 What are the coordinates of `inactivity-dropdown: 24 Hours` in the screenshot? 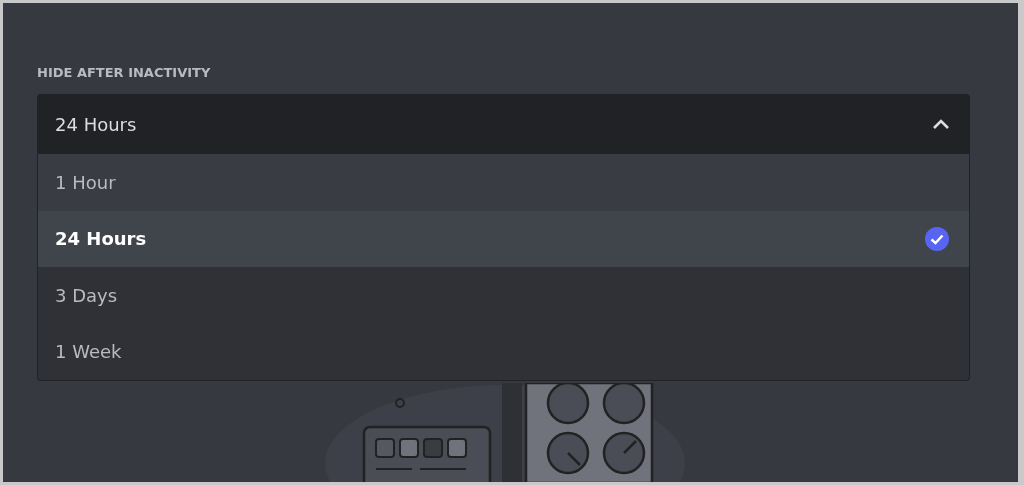 It's located at (503, 124).